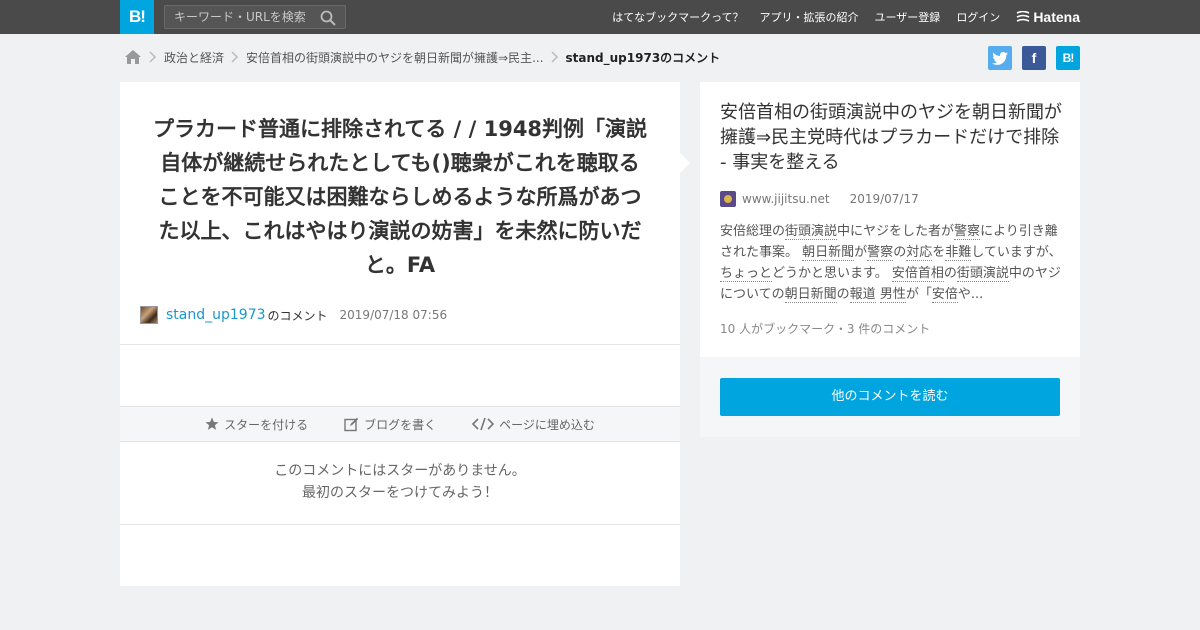 This screenshot has width=1200, height=630. Describe the element at coordinates (753, 231) in the screenshot. I see `summary-text: 安倍総理の` at that location.